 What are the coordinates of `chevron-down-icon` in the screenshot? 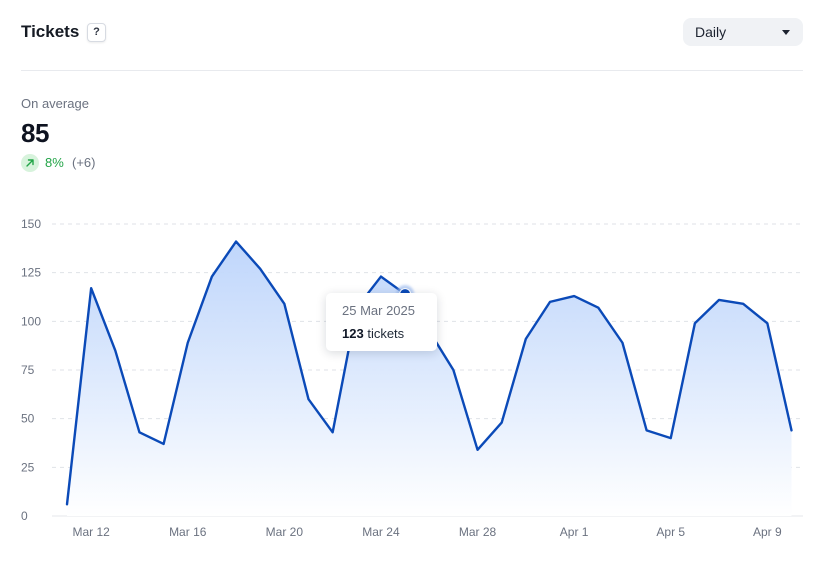 It's located at (786, 32).